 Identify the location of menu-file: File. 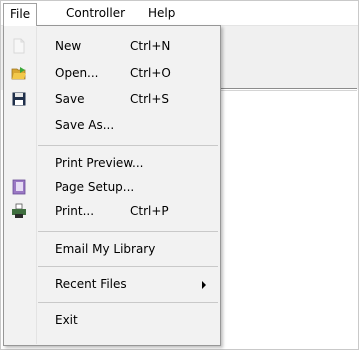
(20, 14).